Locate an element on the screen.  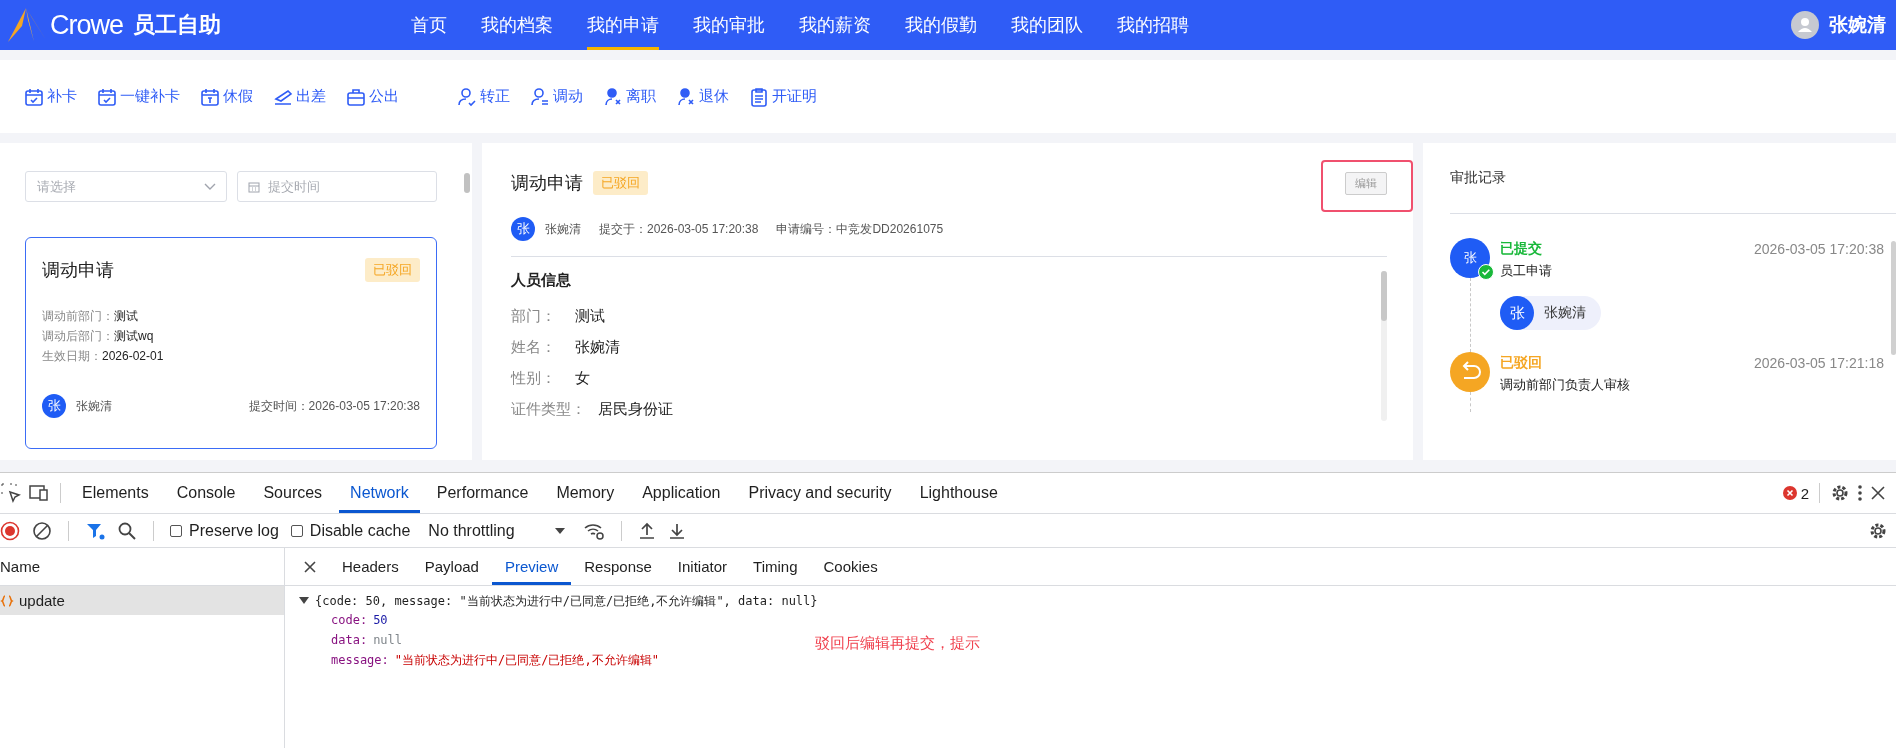
detail-tab: Payload is located at coordinates (451, 566).